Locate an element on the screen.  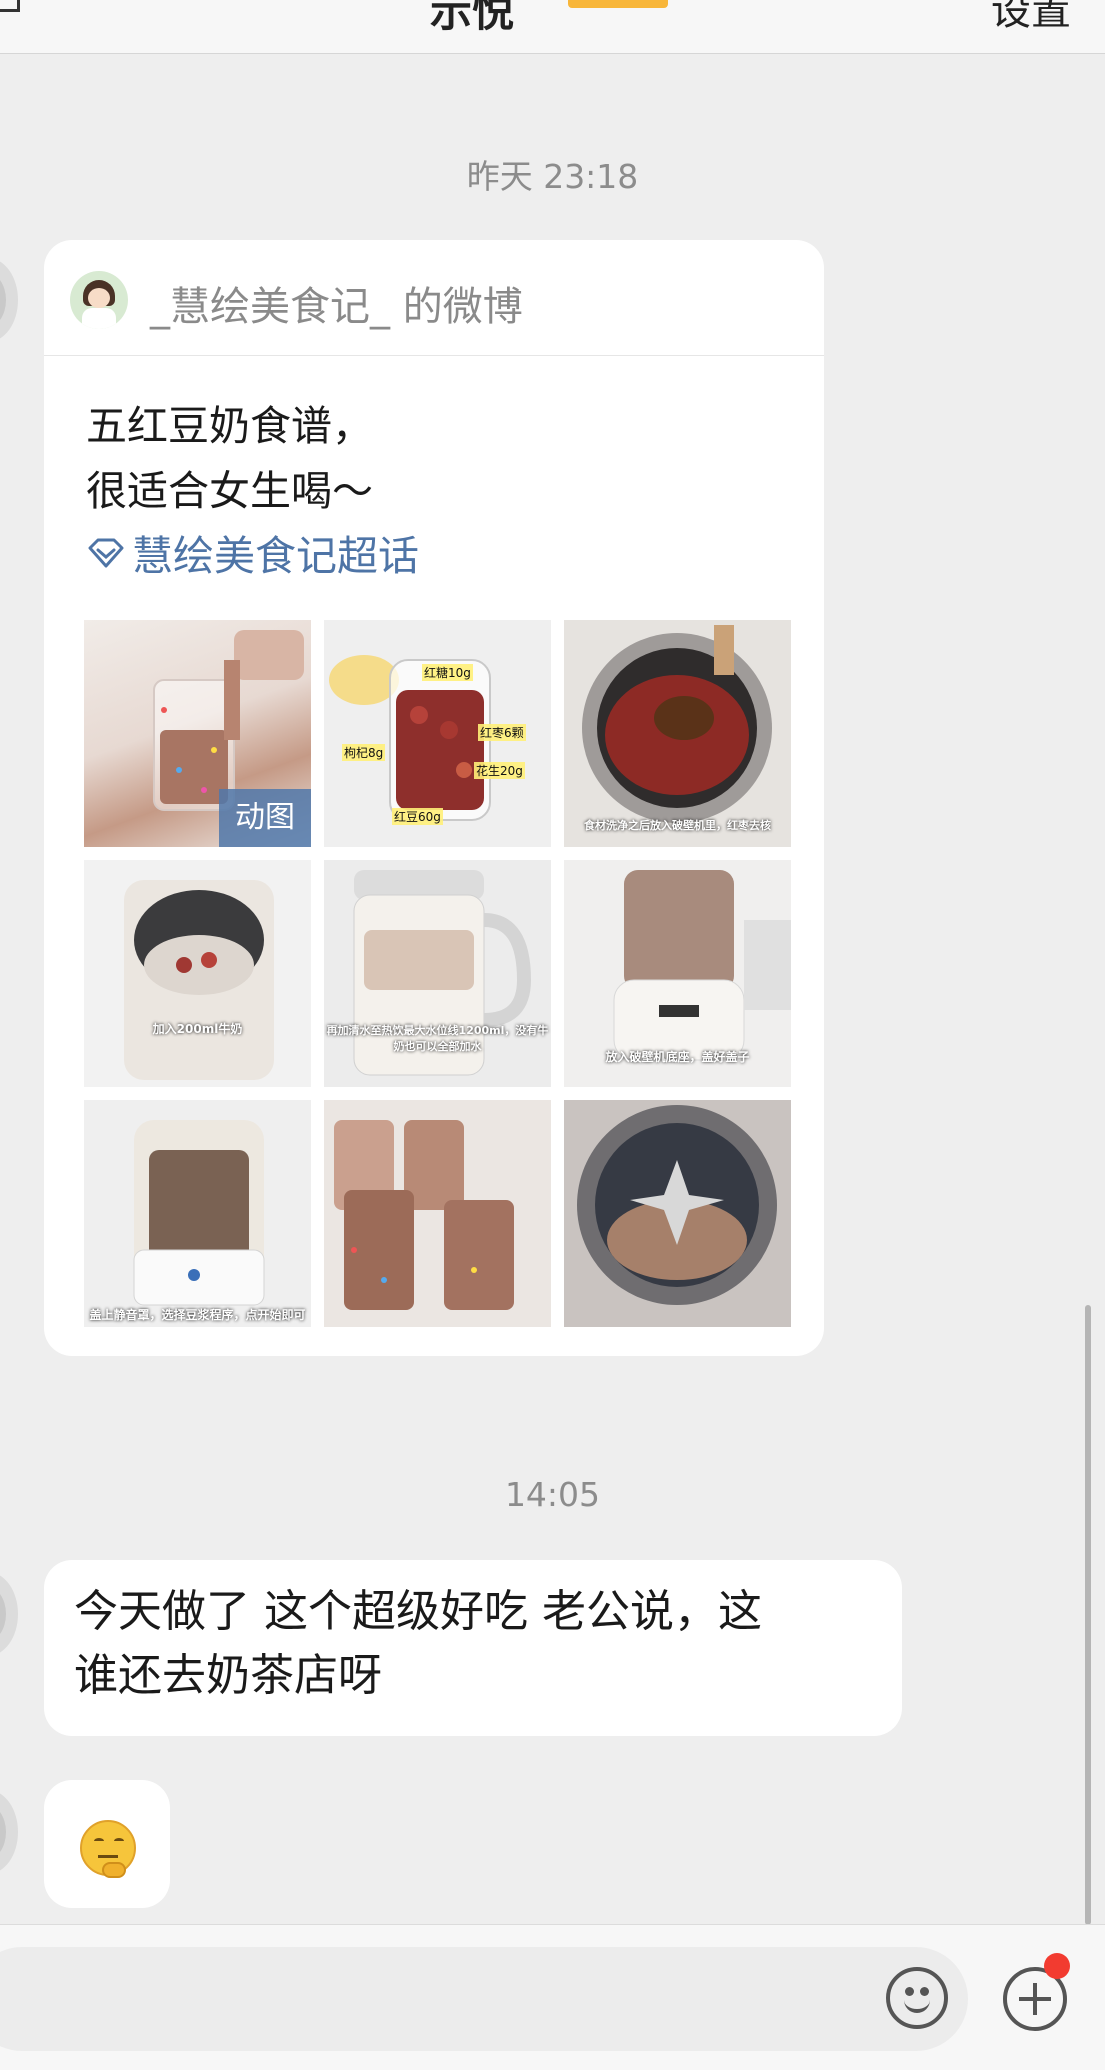
image-tile: 加入200ml牛奶 is located at coordinates (197, 973).